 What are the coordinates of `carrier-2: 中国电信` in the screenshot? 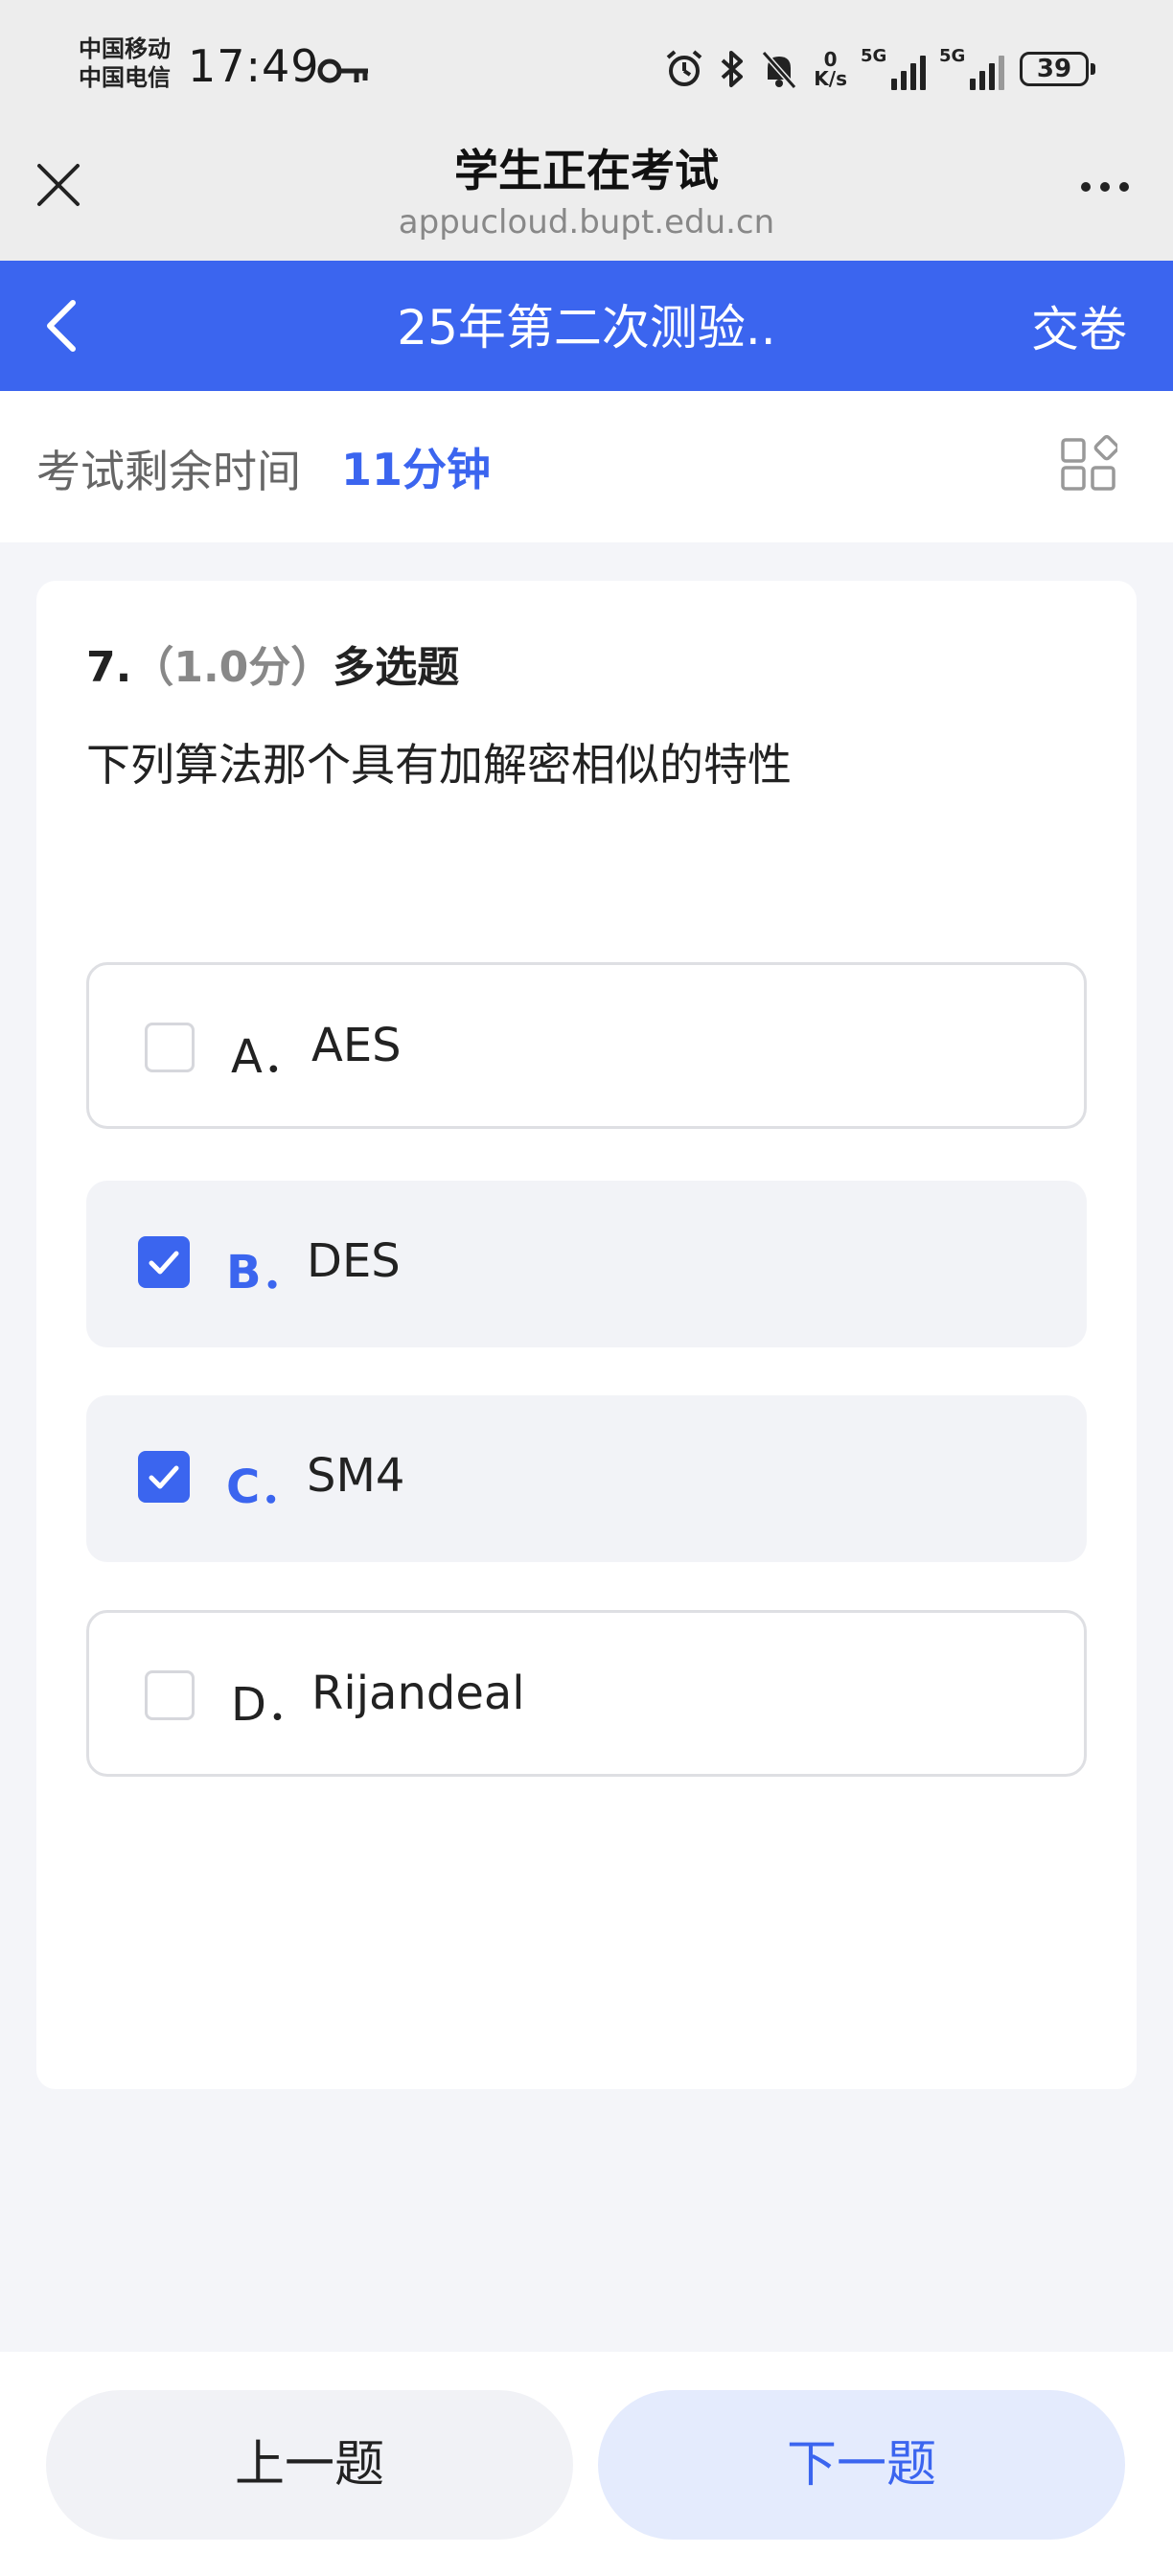 It's located at (125, 77).